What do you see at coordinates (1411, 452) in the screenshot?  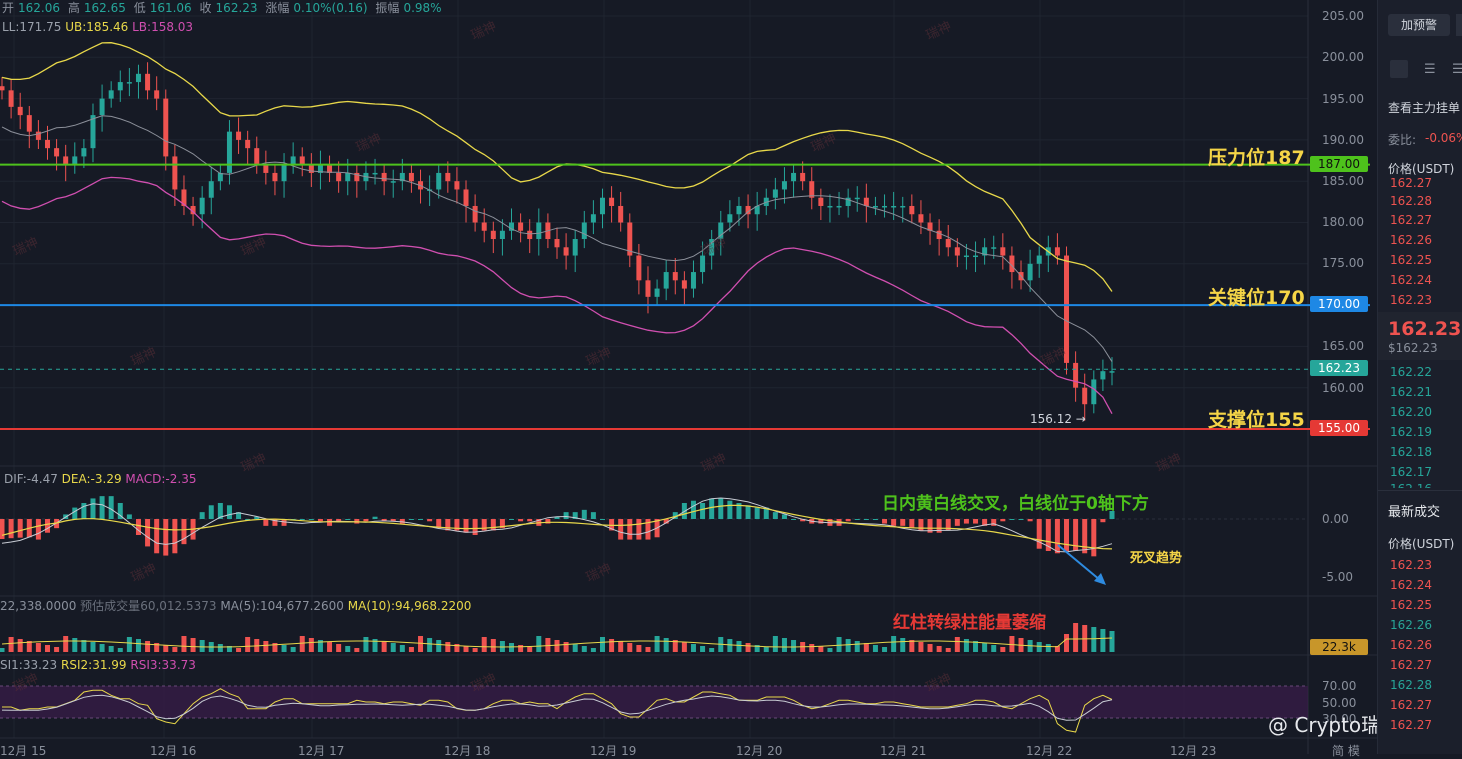 I see `bid-price: 162.18` at bounding box center [1411, 452].